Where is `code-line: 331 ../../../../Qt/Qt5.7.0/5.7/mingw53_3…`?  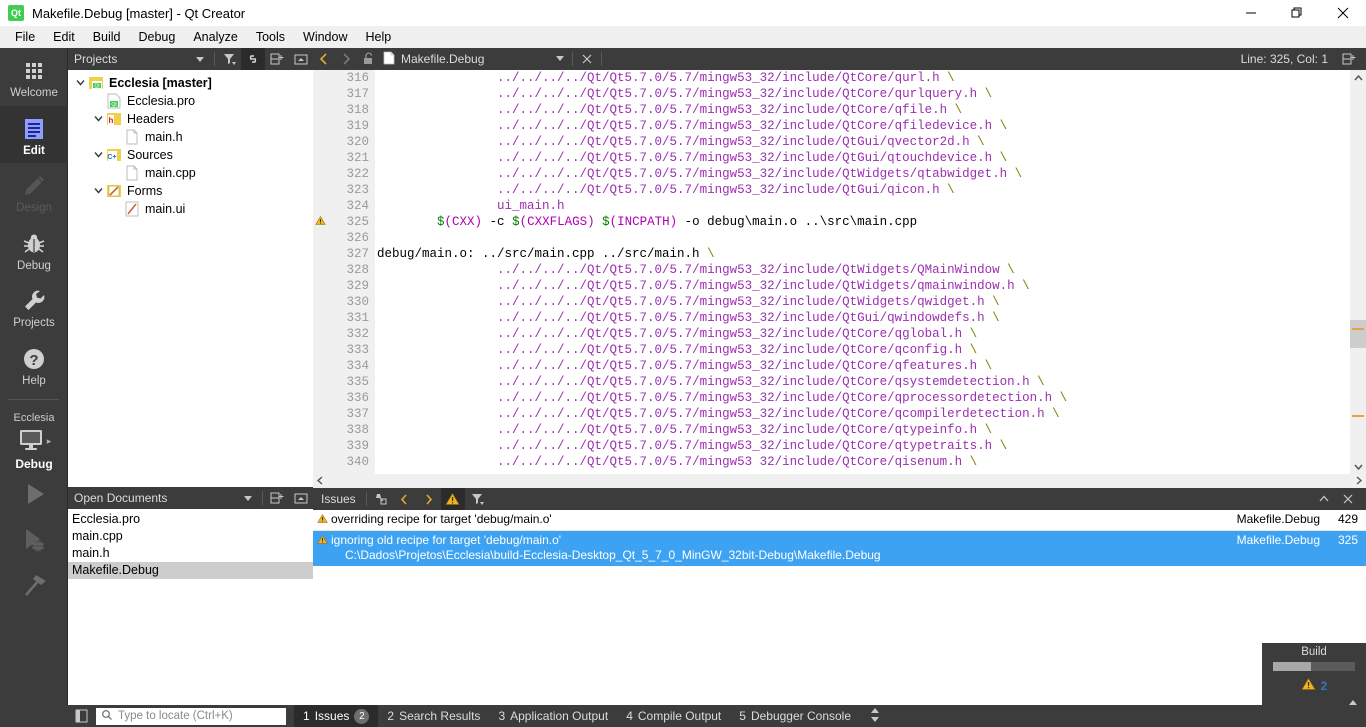 code-line: 331 ../../../../Qt/Qt5.7.0/5.7/mingw53_3… is located at coordinates (831, 318).